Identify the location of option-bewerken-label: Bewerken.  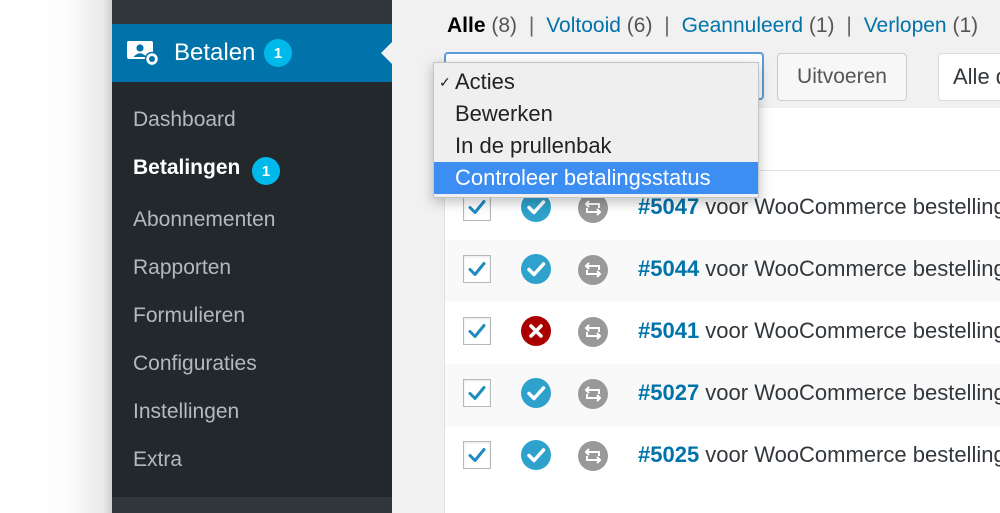
(504, 113).